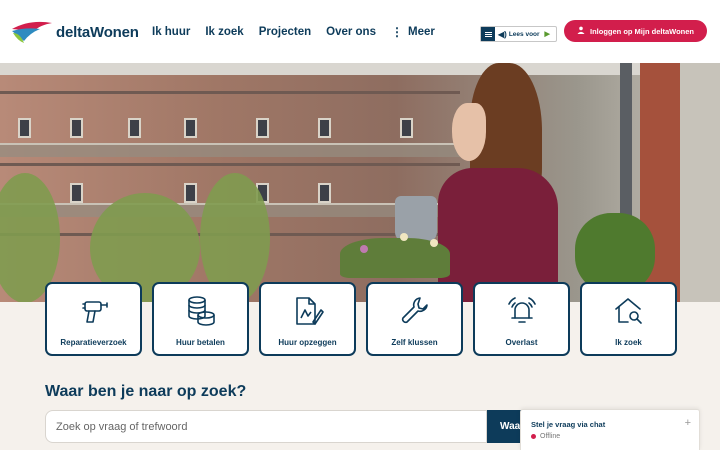 The width and height of the screenshot is (720, 450). What do you see at coordinates (510, 426) in the screenshot?
I see `search-button-label: Waar` at bounding box center [510, 426].